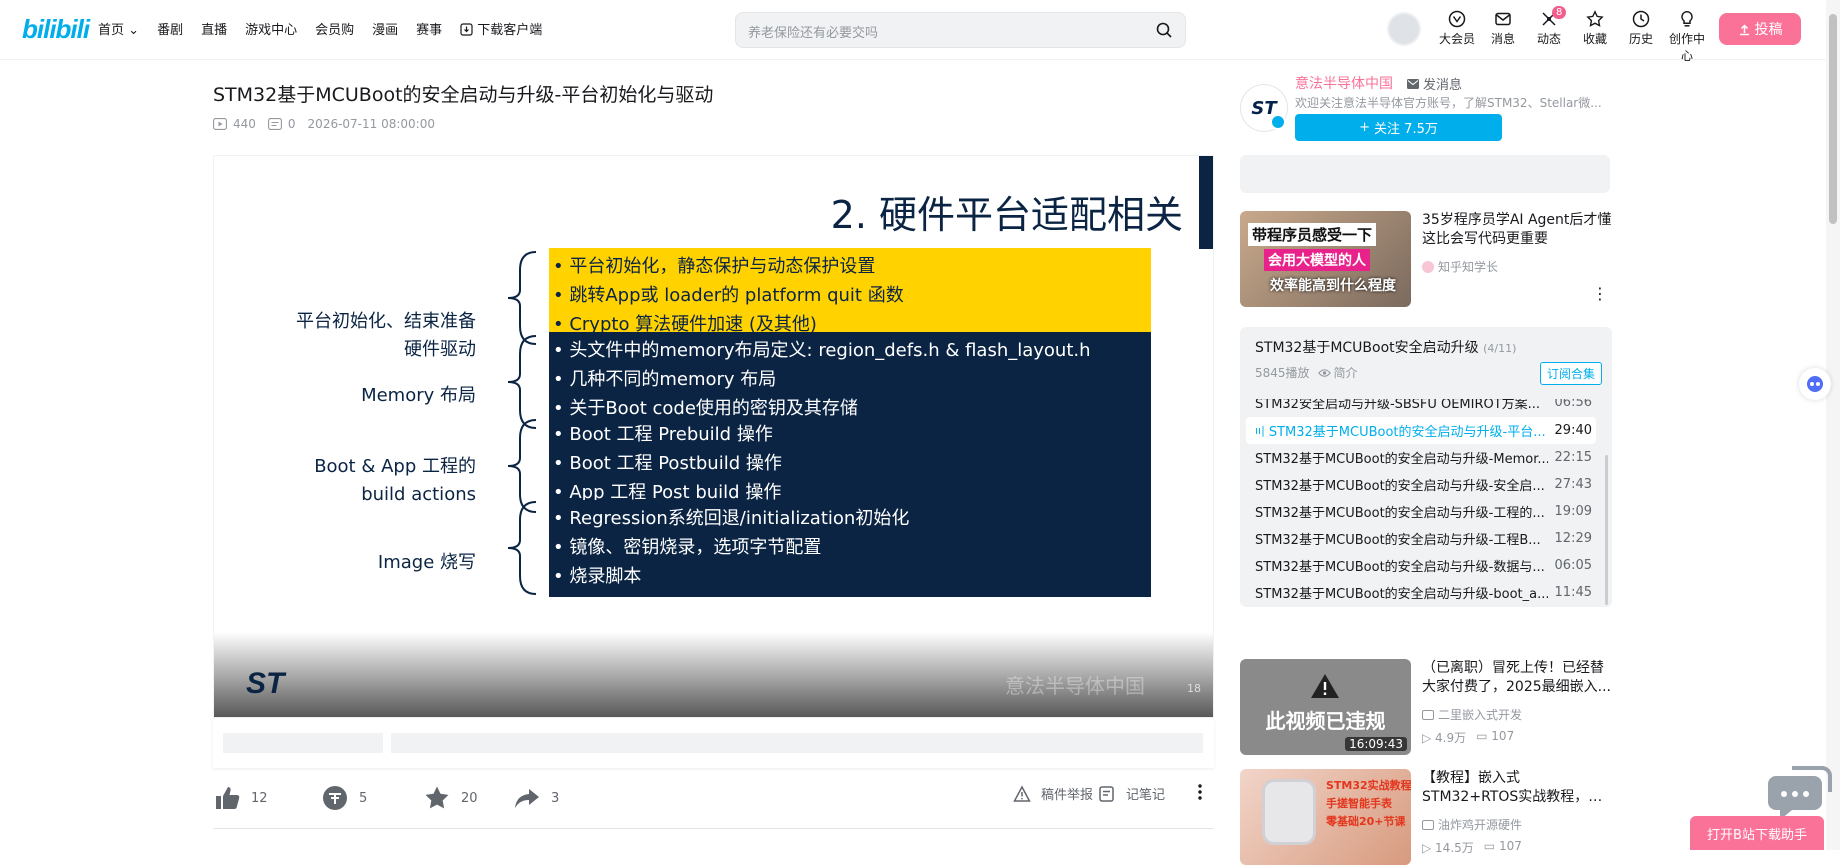 The height and width of the screenshot is (865, 1840). What do you see at coordinates (1421, 430) in the screenshot?
I see `episode-item-active: ıı| STM32基于MCUBoot的安全启动与升级-平台... 29:40` at bounding box center [1421, 430].